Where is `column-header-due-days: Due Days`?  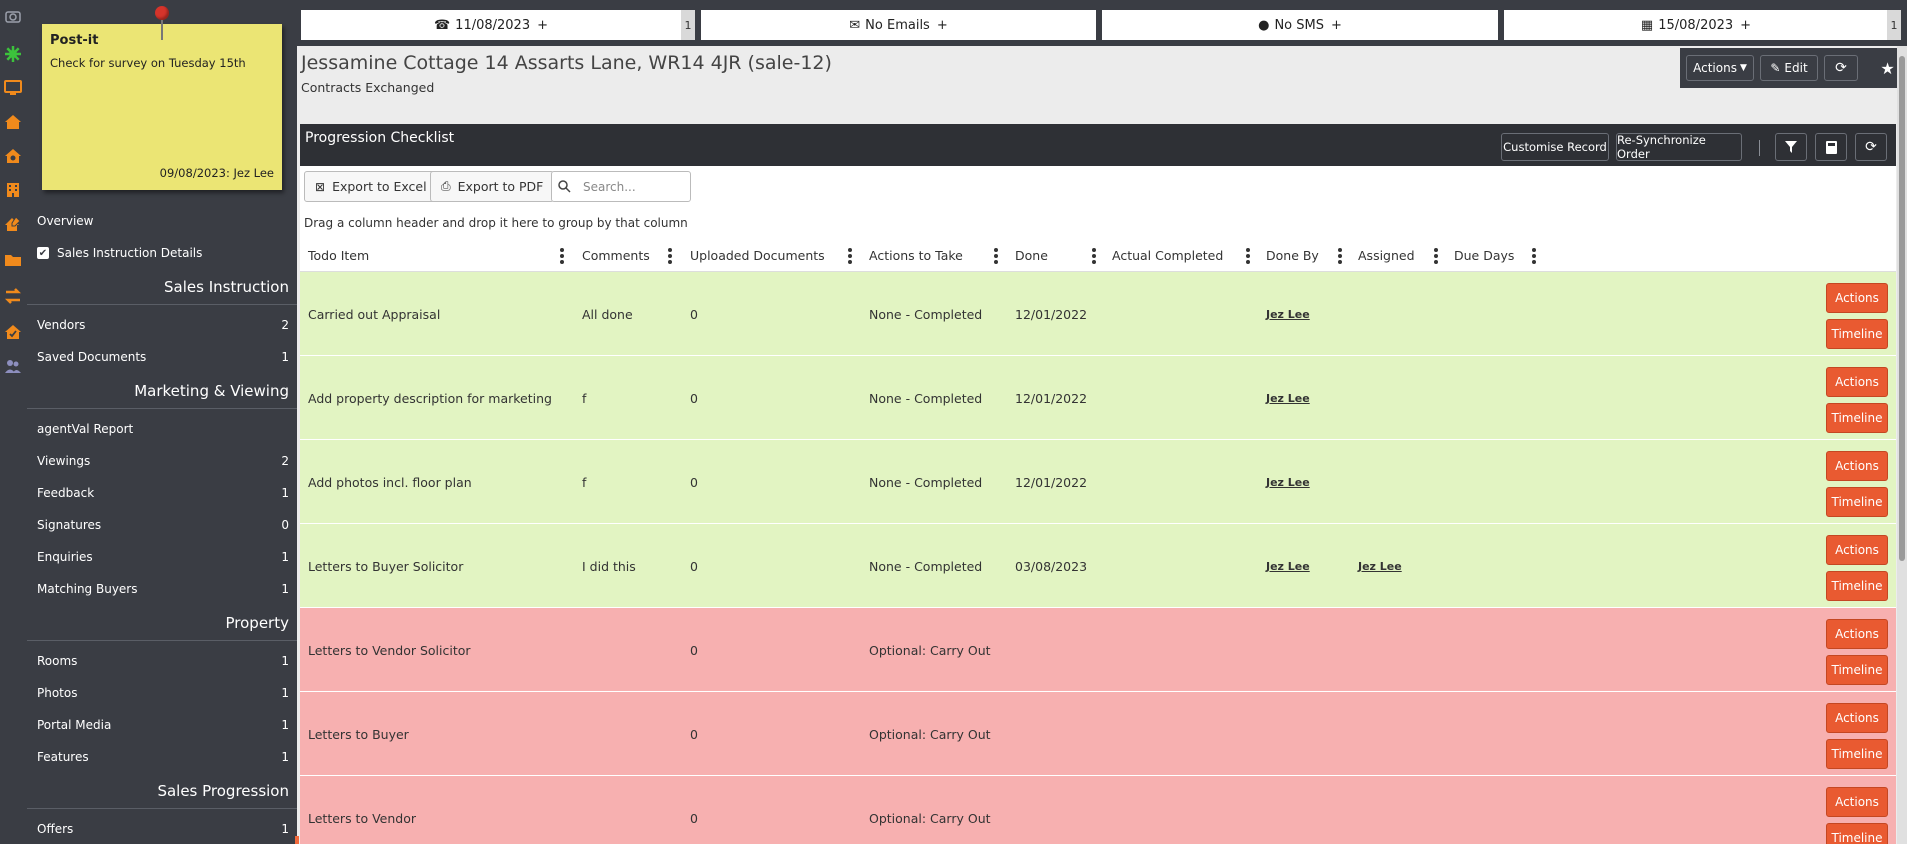
column-header-due-days: Due Days is located at coordinates (1484, 255).